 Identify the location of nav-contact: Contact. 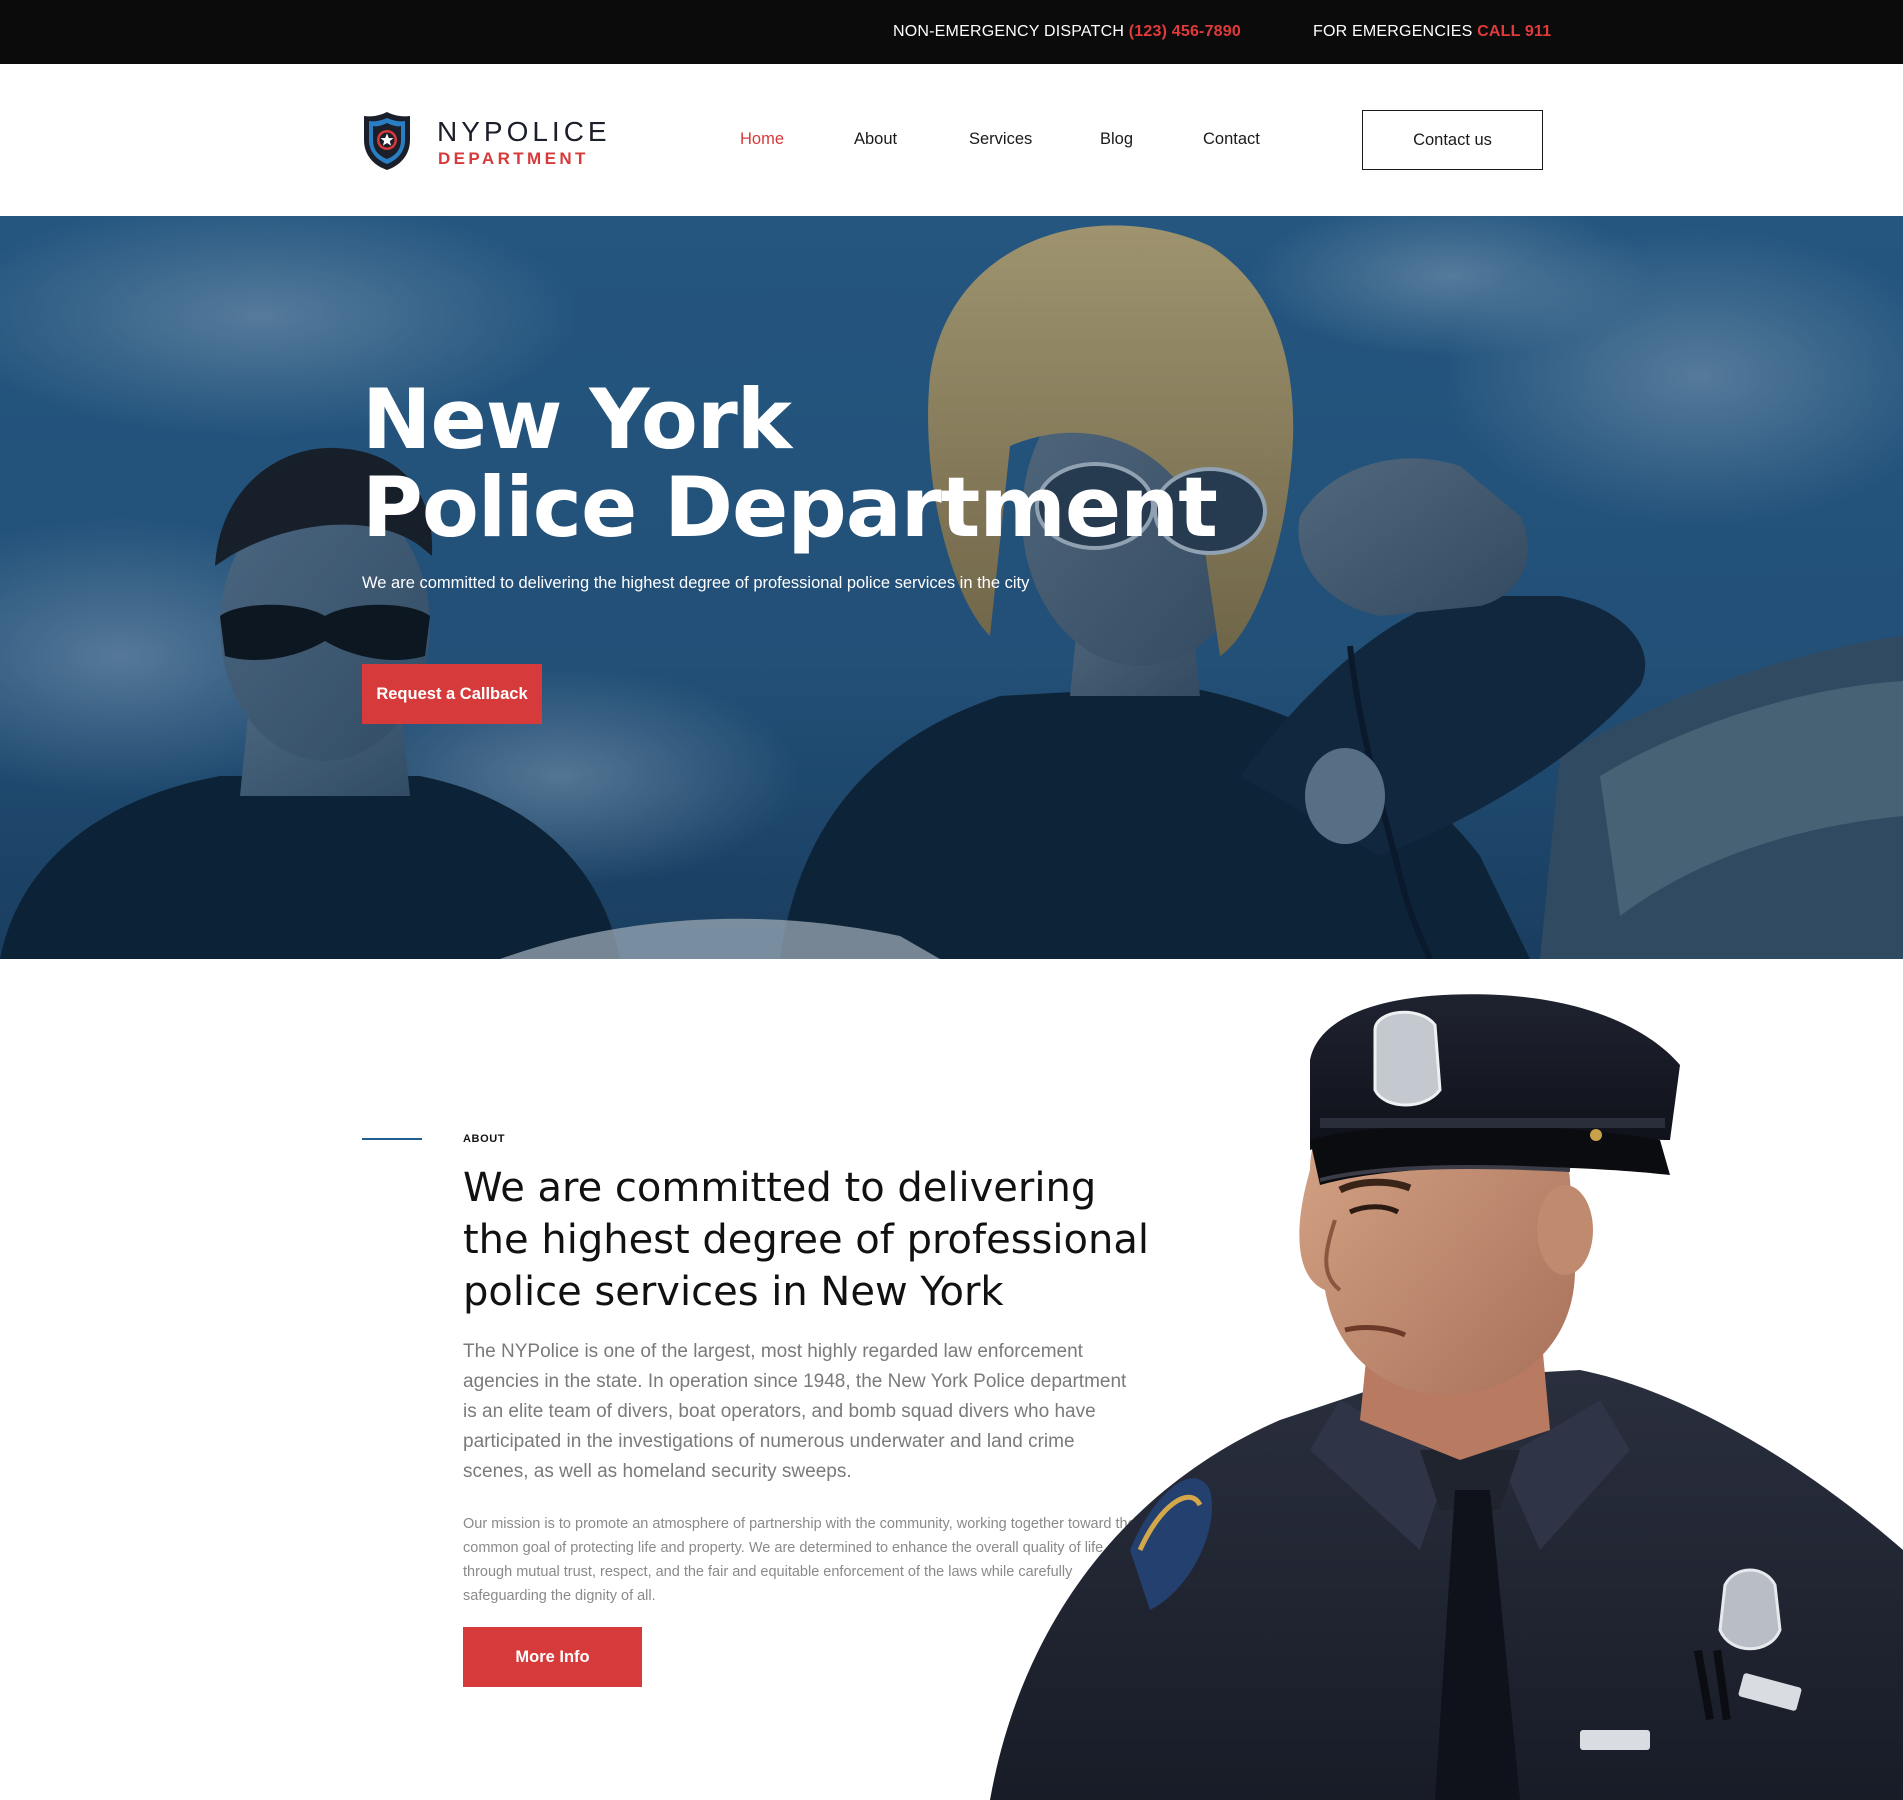
(1231, 139).